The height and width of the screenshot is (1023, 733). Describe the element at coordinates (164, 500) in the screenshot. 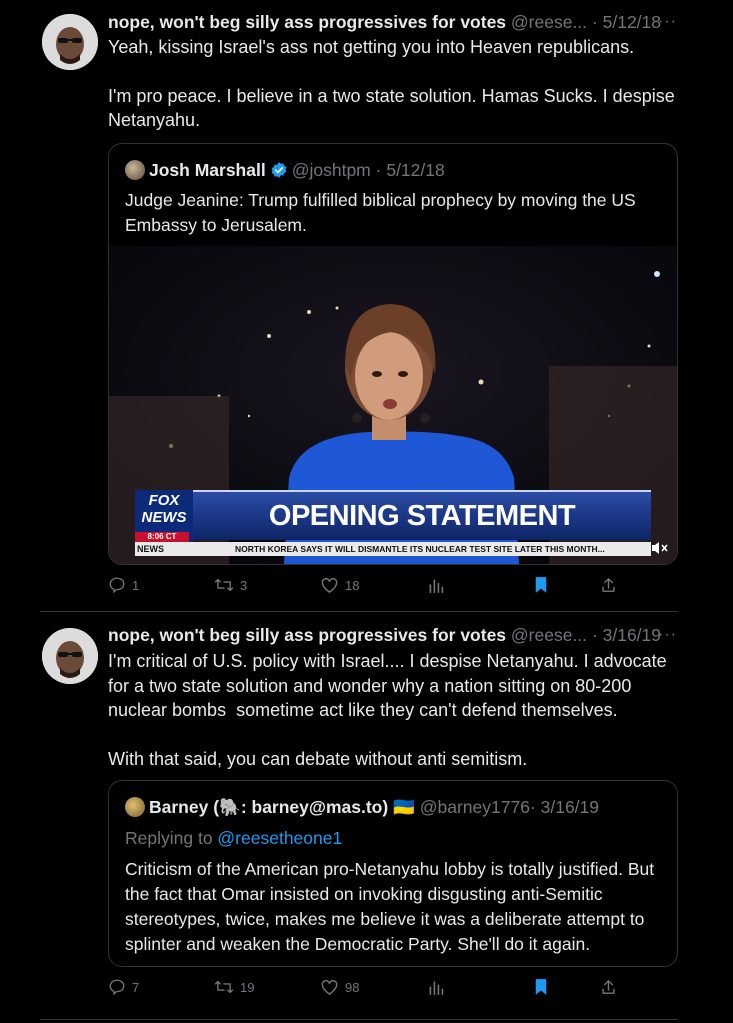

I see `logo-line-1: FOX` at that location.